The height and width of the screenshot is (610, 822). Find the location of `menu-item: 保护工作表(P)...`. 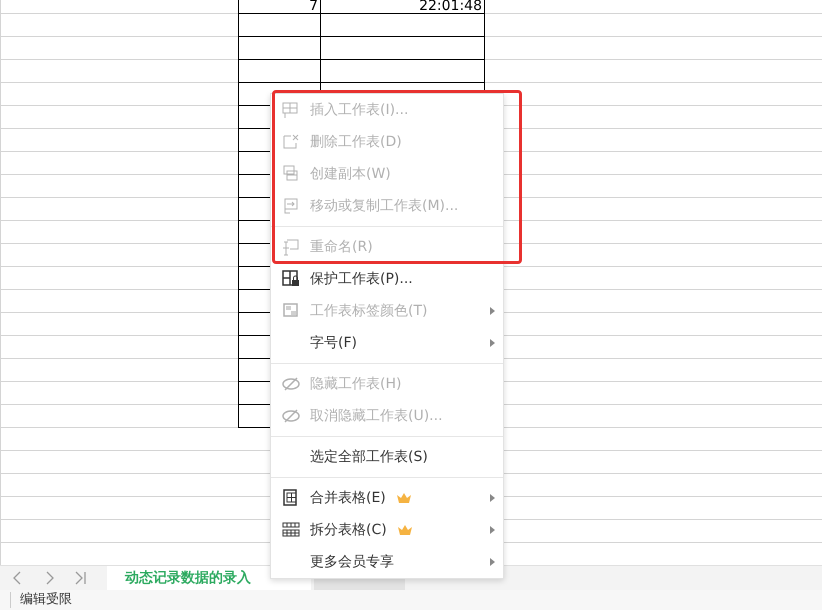

menu-item: 保护工作表(P)... is located at coordinates (387, 279).